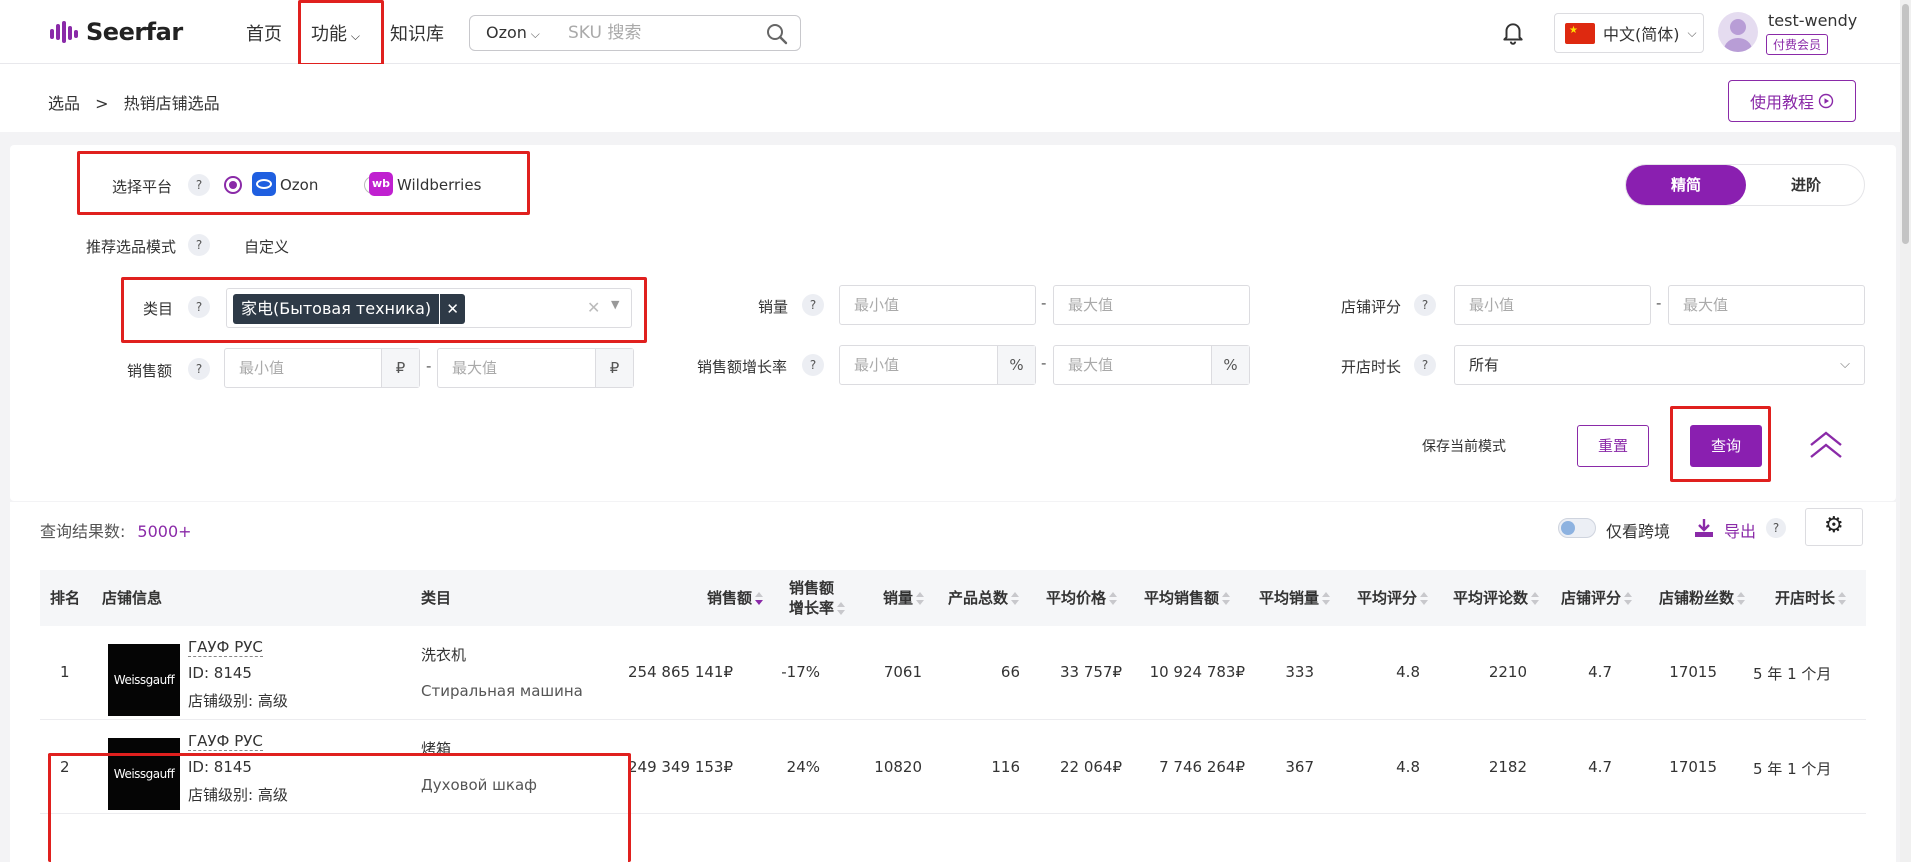 The width and height of the screenshot is (1911, 862). I want to click on growth-max-input: 最大值%, so click(1151, 365).